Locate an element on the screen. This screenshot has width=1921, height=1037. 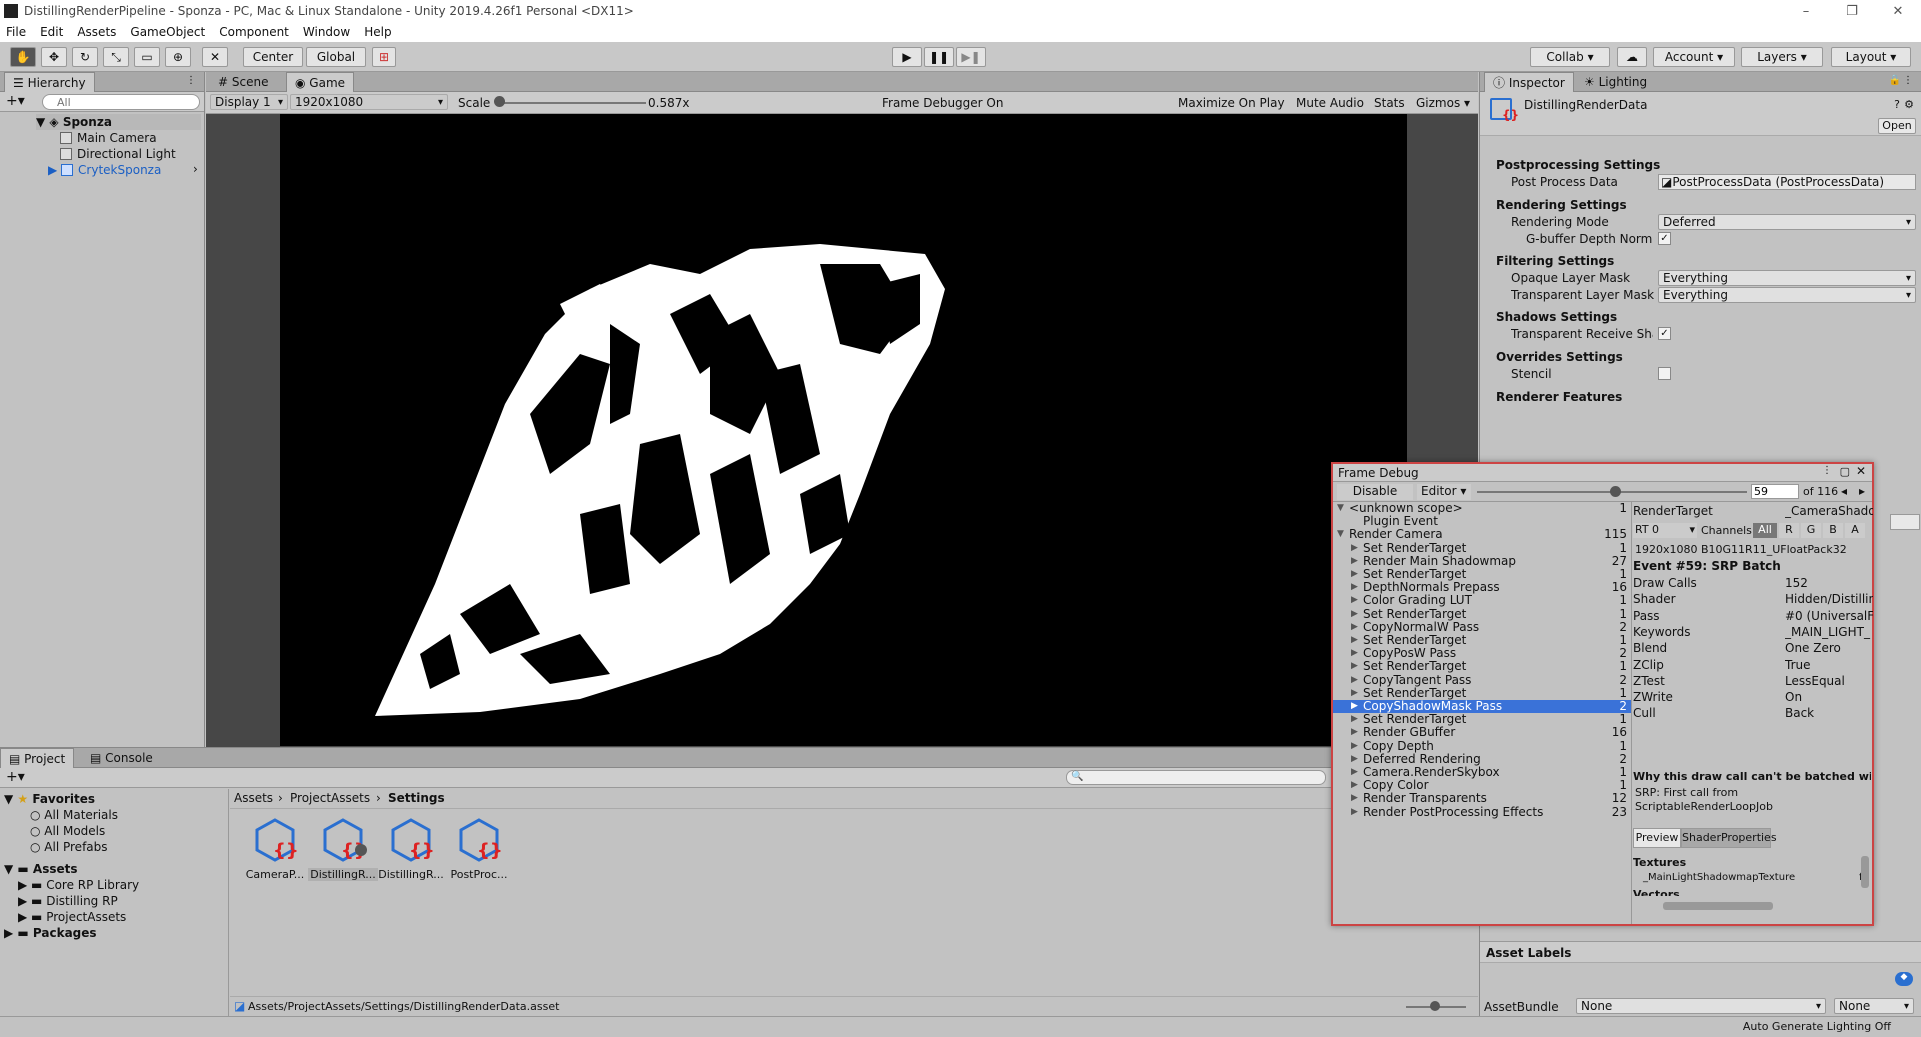
maximize-button: ❐ is located at coordinates (1852, 11).